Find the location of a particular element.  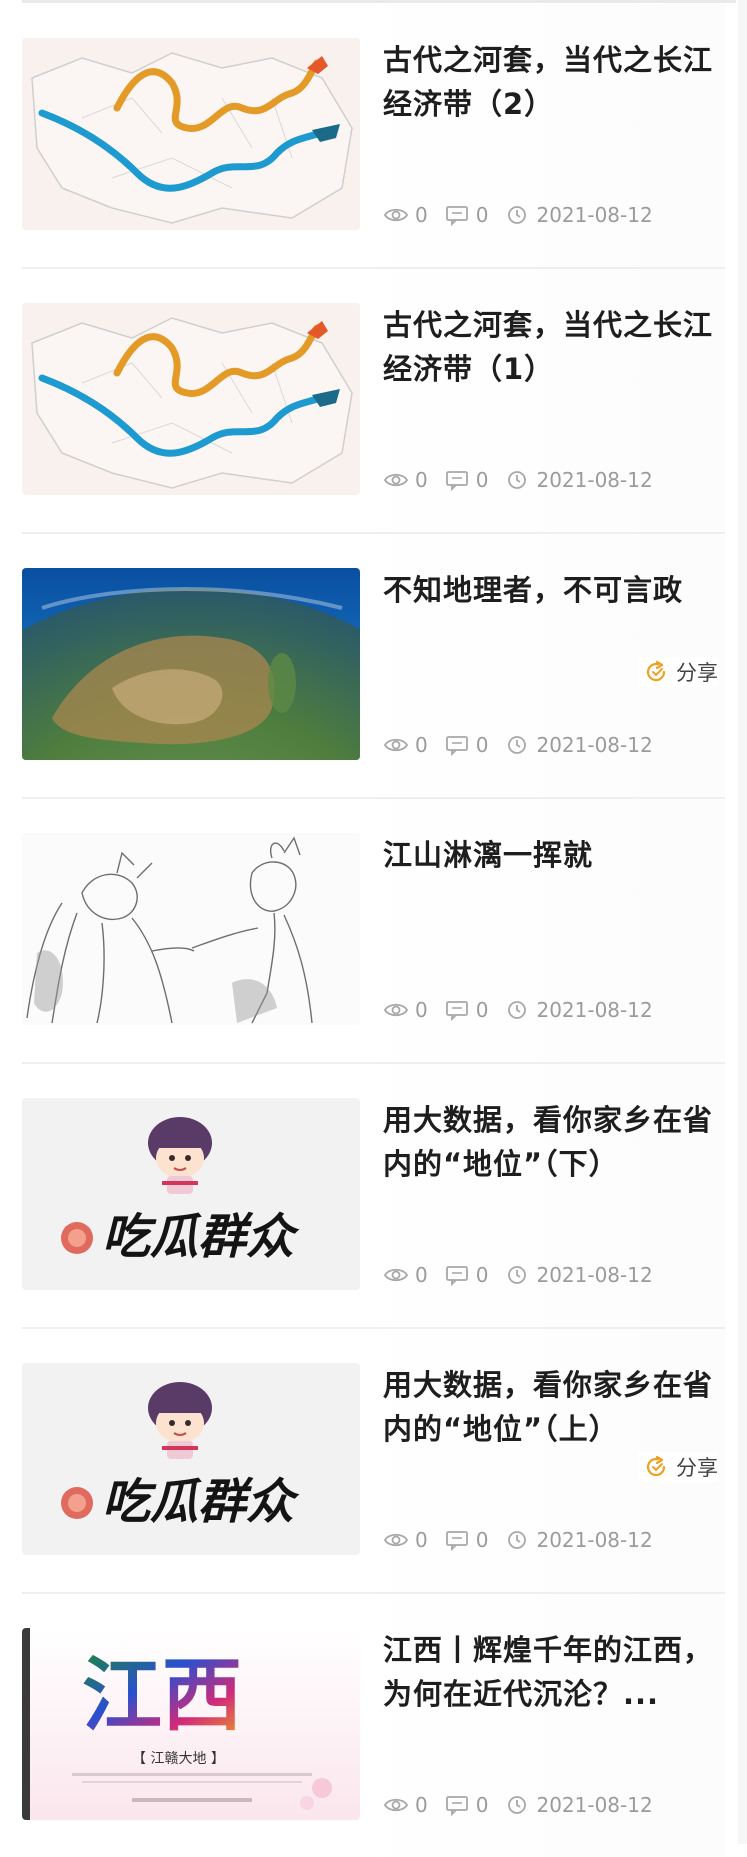

article-card: 古代之河套，当代之长江经济带（2） 0 0 2021-08-12 is located at coordinates (373, 136).